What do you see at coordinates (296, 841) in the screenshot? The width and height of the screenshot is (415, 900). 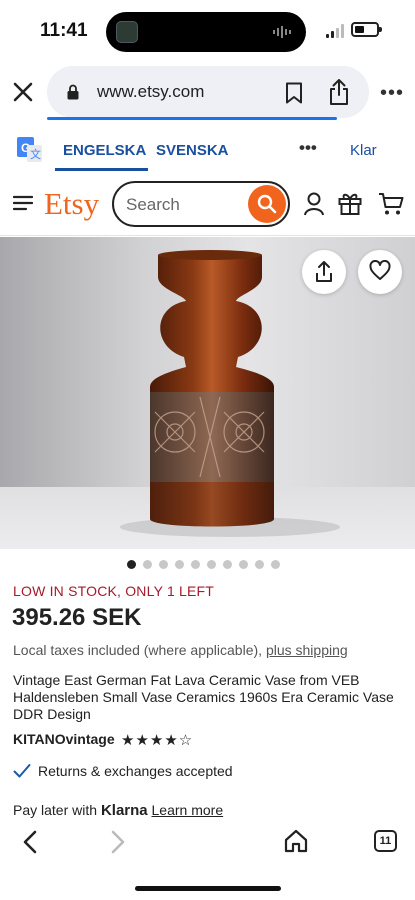 I see `home-icon` at bounding box center [296, 841].